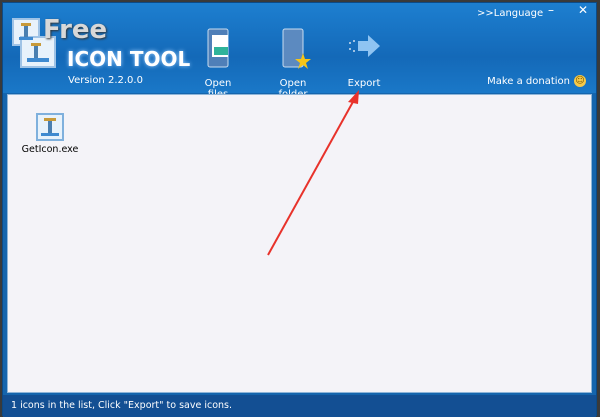 The width and height of the screenshot is (600, 417). What do you see at coordinates (296, 48) in the screenshot?
I see `open-folder-icon` at bounding box center [296, 48].